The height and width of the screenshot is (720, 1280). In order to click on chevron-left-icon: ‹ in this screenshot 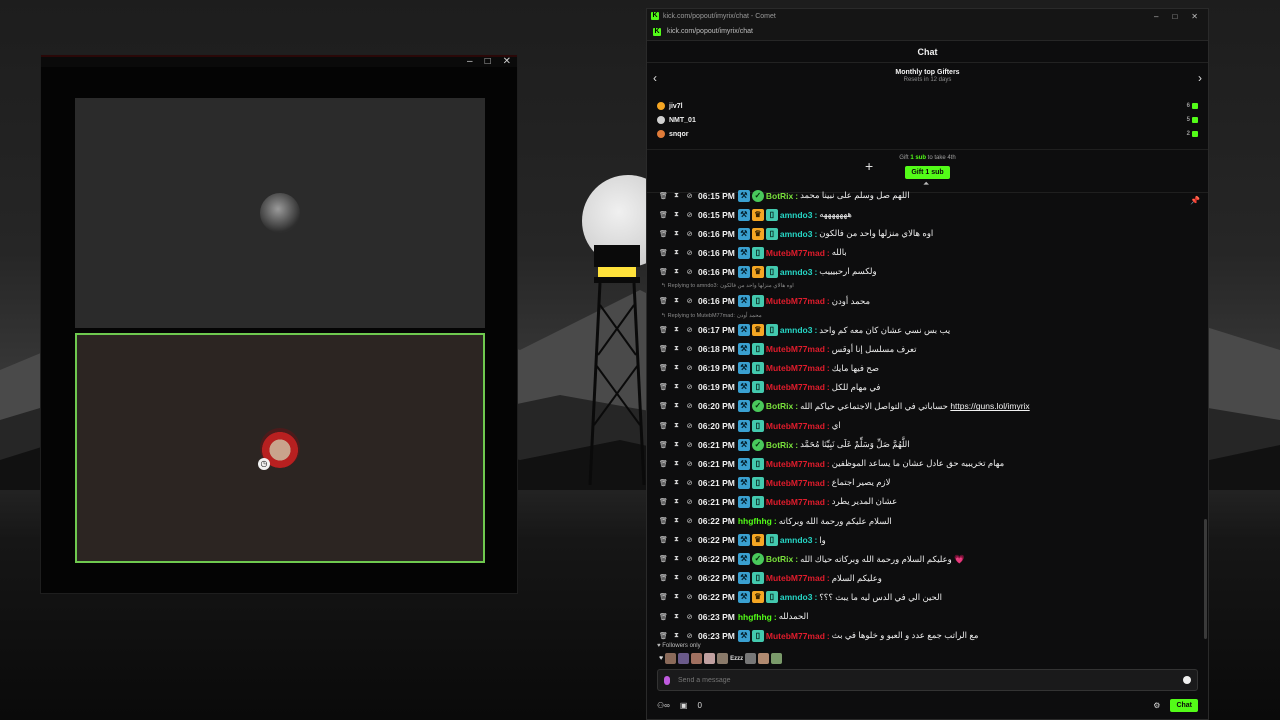, I will do `click(655, 78)`.